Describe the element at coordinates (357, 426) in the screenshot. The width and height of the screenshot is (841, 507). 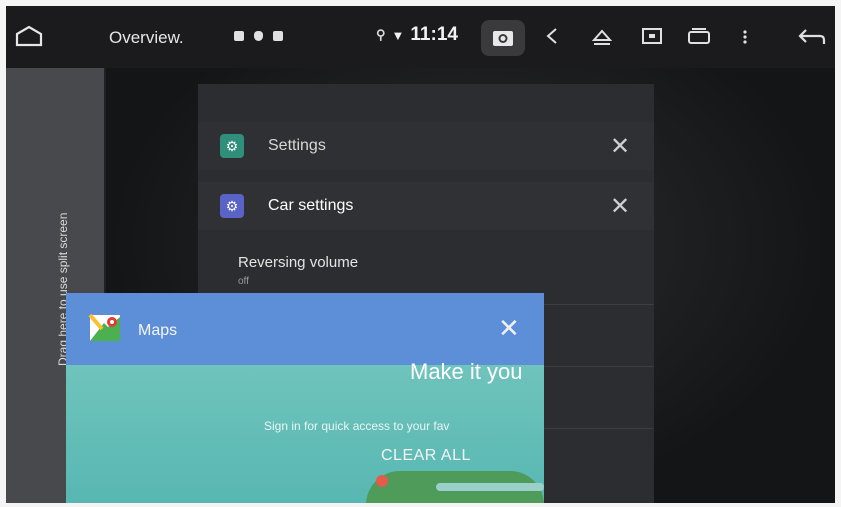
I see `maps-subtext: Sign in for quick access to your fav` at that location.